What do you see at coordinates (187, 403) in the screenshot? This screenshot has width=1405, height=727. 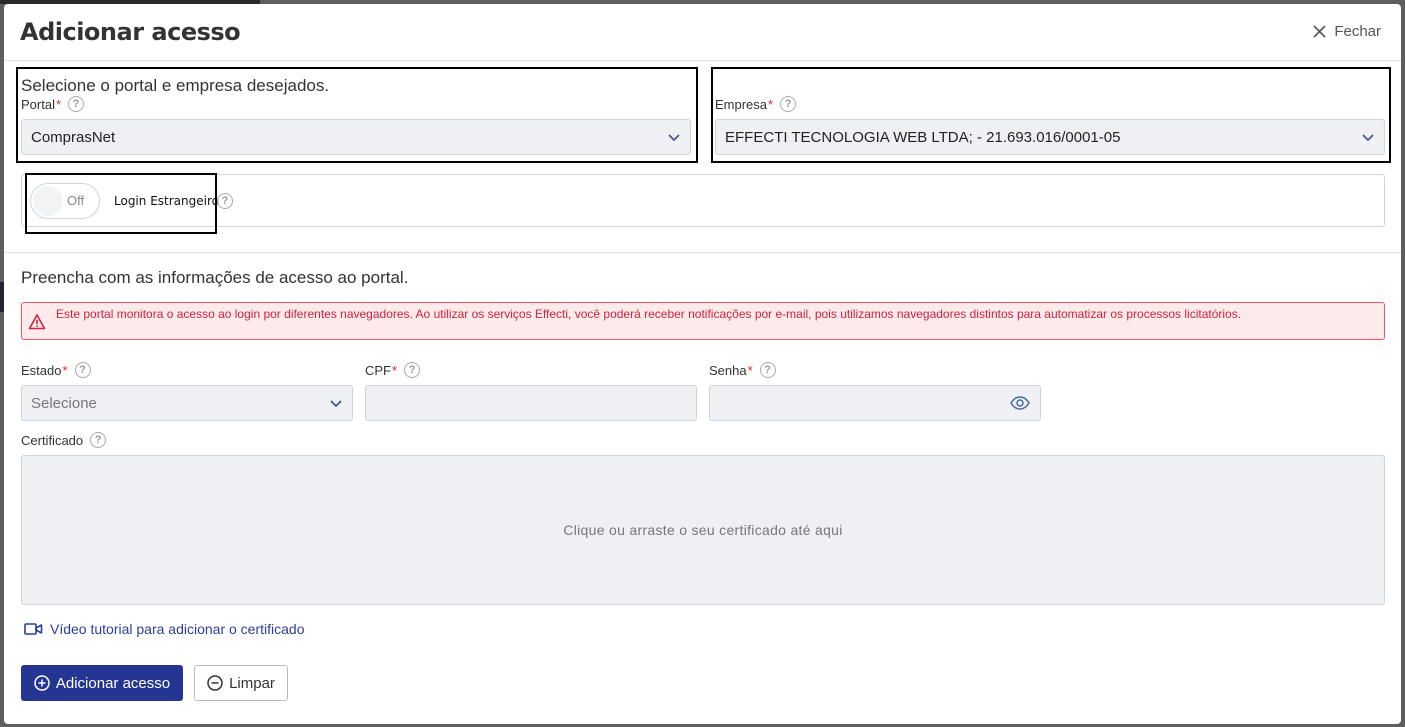 I see `estado-select: Selecione` at bounding box center [187, 403].